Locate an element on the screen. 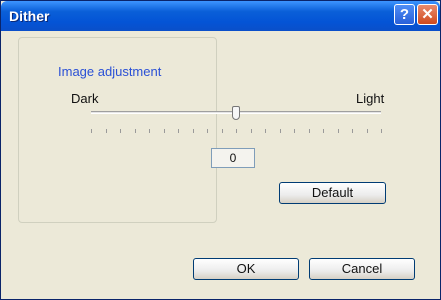 The width and height of the screenshot is (441, 300). default-button: Default is located at coordinates (332, 193).